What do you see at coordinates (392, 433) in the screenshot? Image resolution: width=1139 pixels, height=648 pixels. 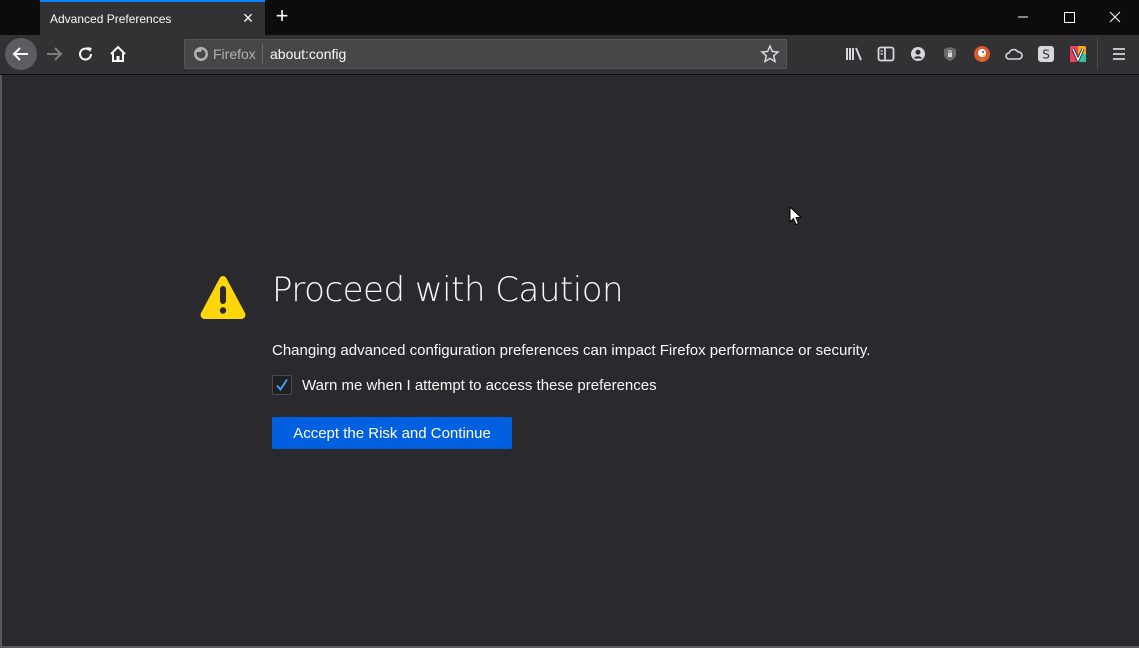 I see `accept-risk-button: Accept the Risk and Continue` at bounding box center [392, 433].